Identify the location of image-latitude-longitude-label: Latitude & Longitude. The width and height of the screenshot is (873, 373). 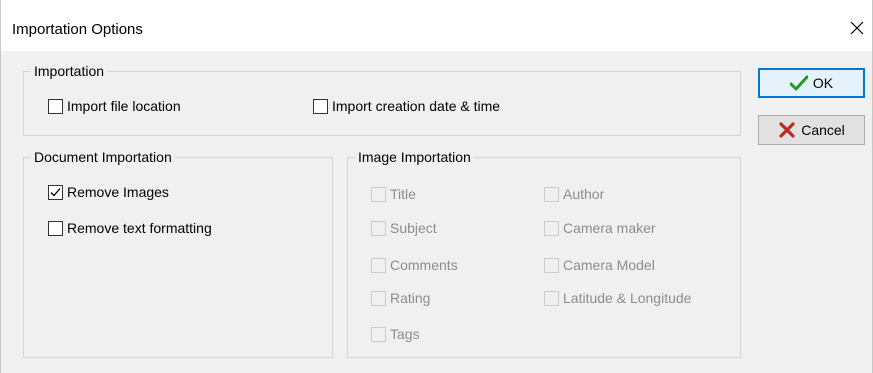
(627, 298).